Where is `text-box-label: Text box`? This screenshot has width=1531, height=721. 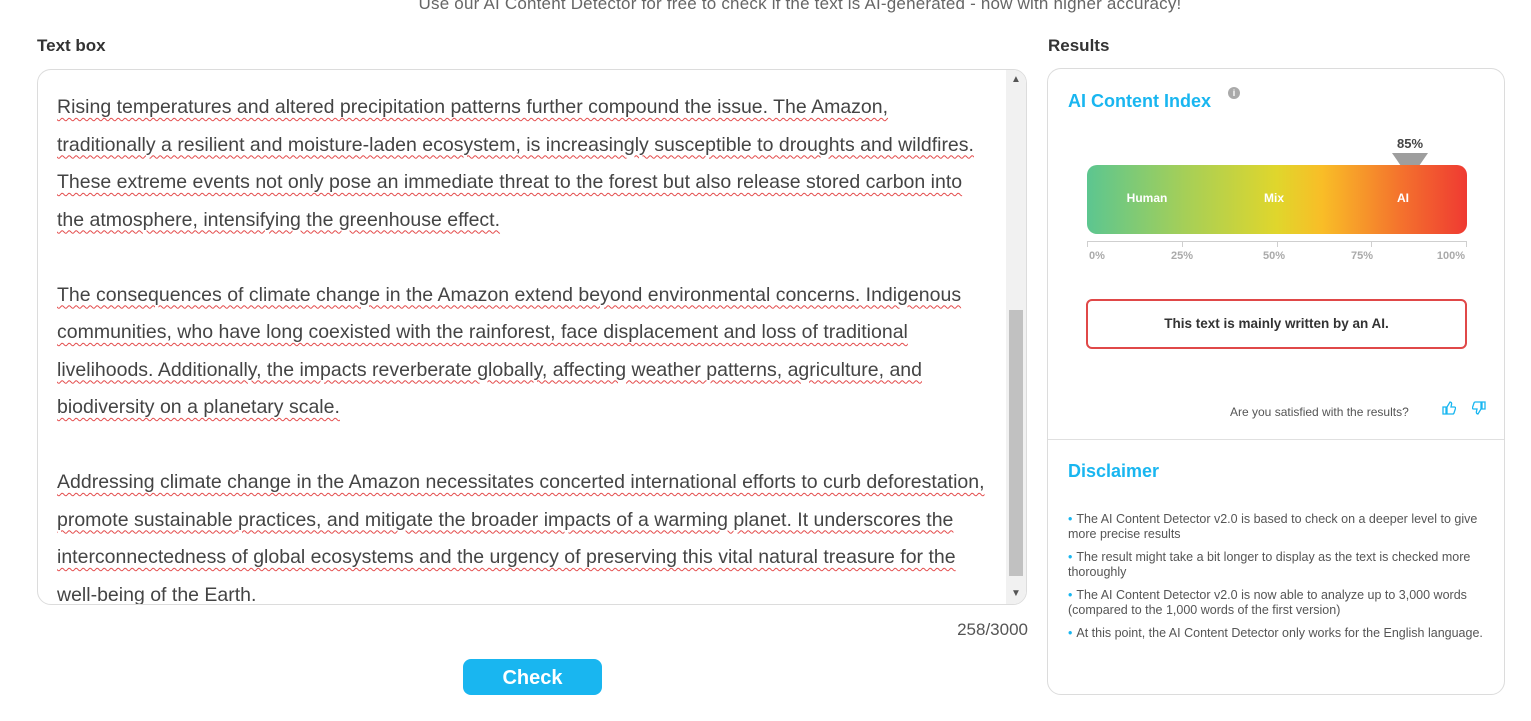
text-box-label: Text box is located at coordinates (71, 45).